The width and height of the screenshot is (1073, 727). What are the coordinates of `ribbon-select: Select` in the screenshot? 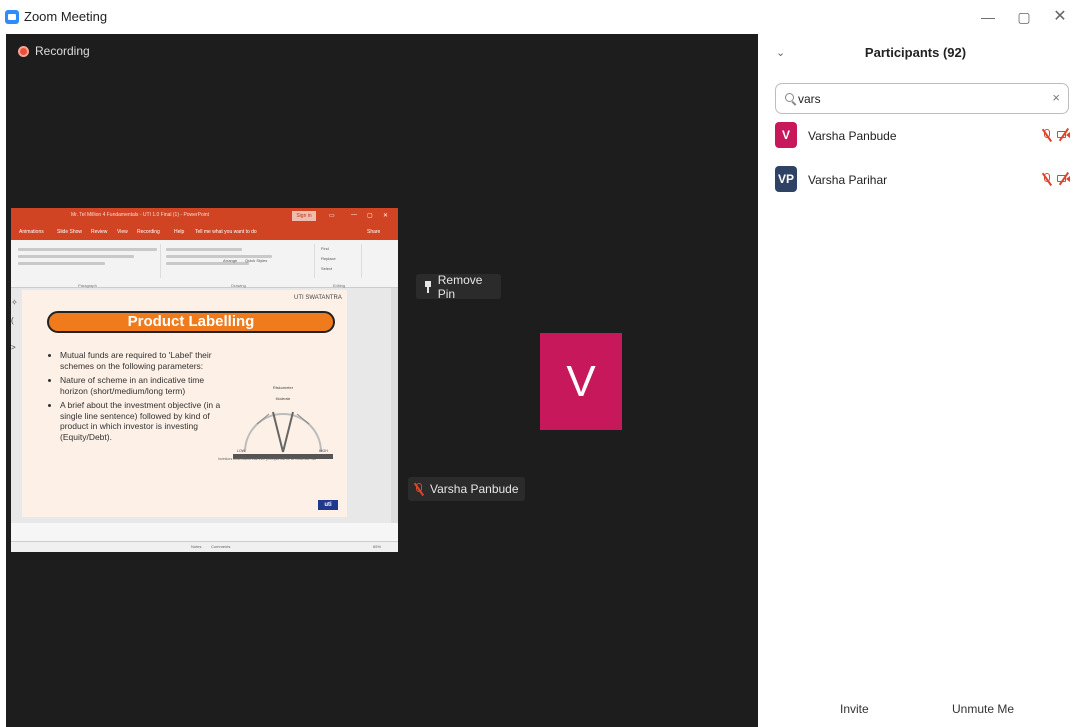 It's located at (327, 268).